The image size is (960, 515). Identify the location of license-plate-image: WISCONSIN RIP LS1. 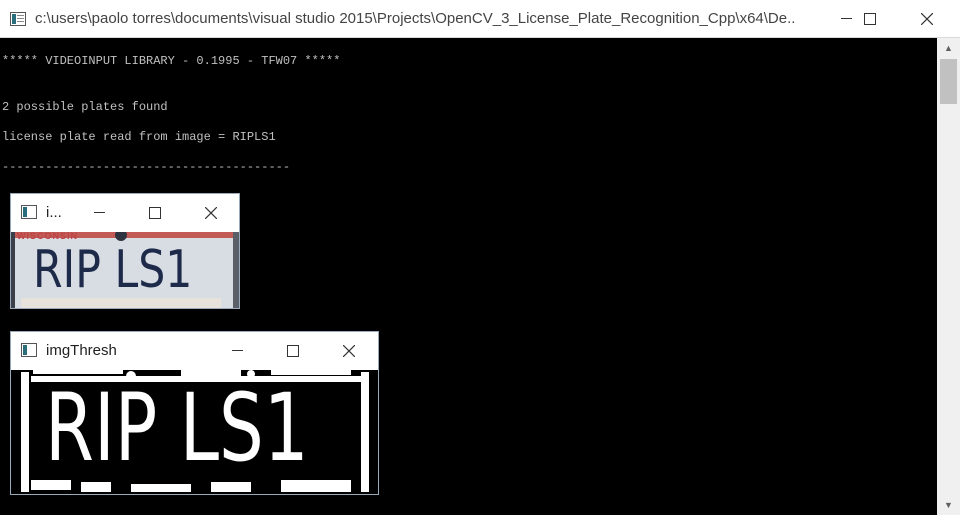
(125, 270).